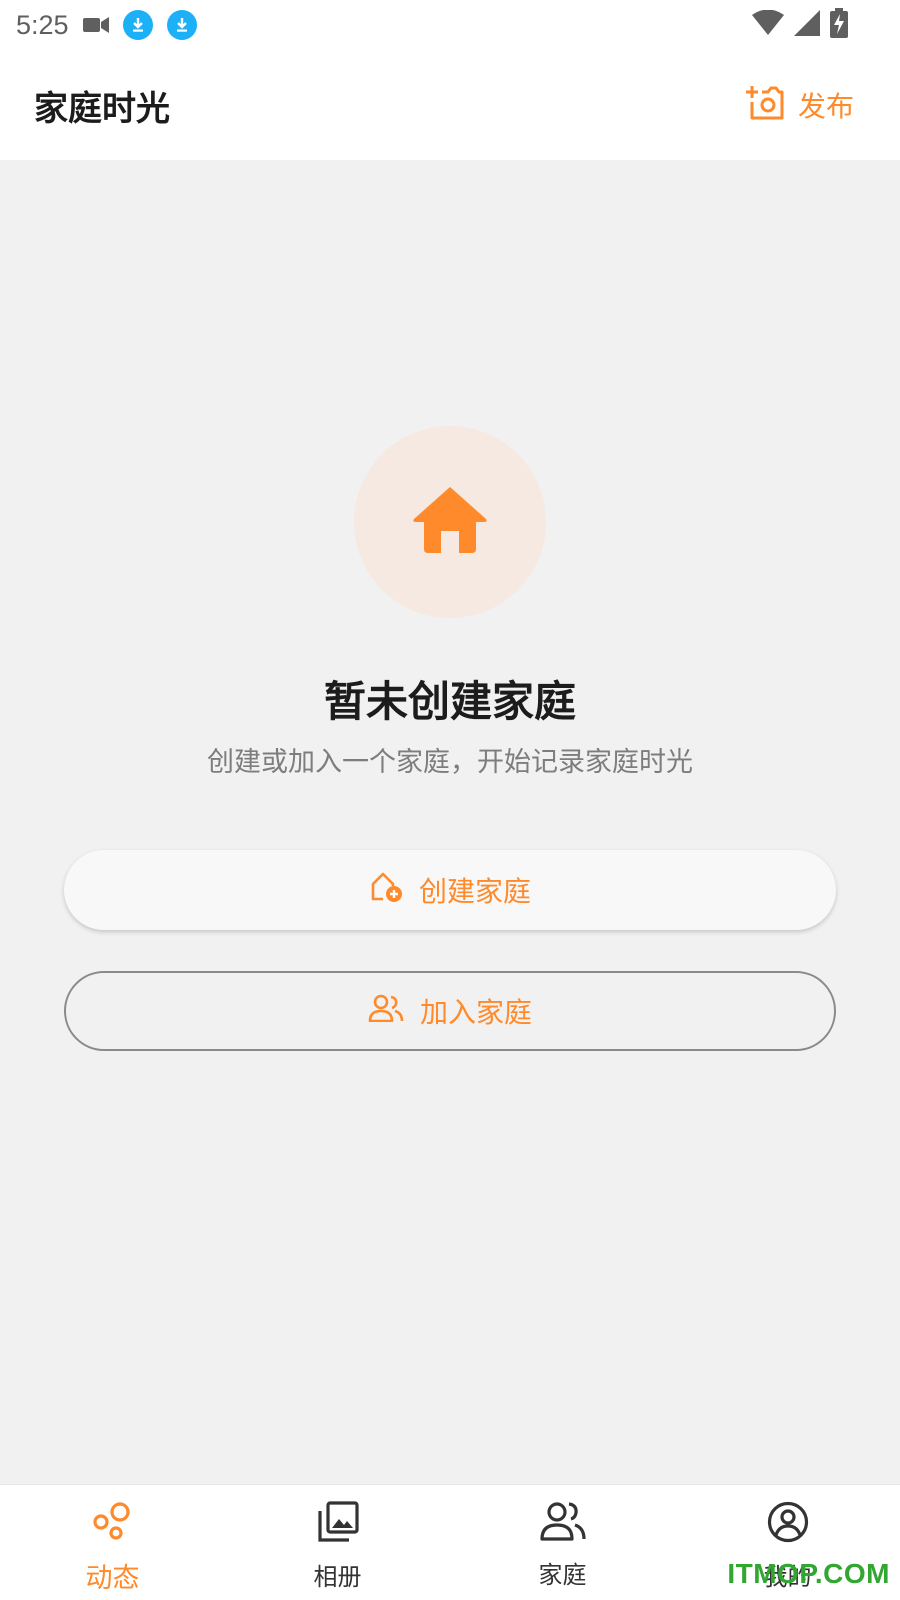 The height and width of the screenshot is (1600, 900). Describe the element at coordinates (475, 1012) in the screenshot. I see `join-family-label: 加入家庭` at that location.